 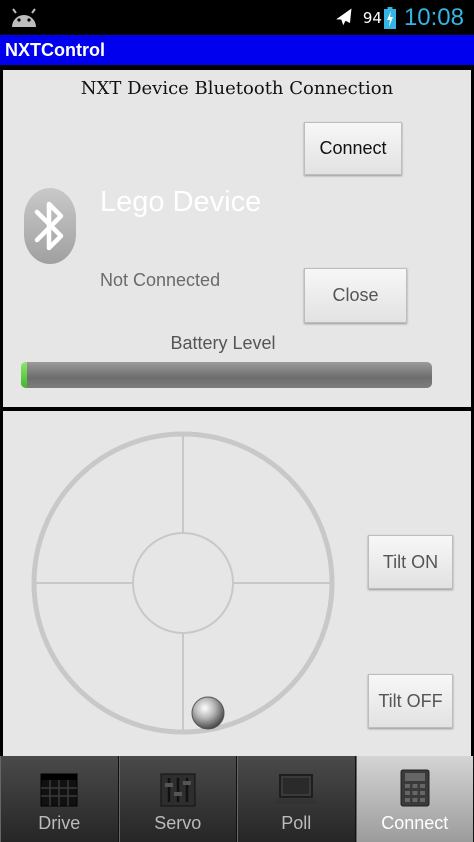 I want to click on tilt-off-button: Tilt OFF, so click(x=410, y=701).